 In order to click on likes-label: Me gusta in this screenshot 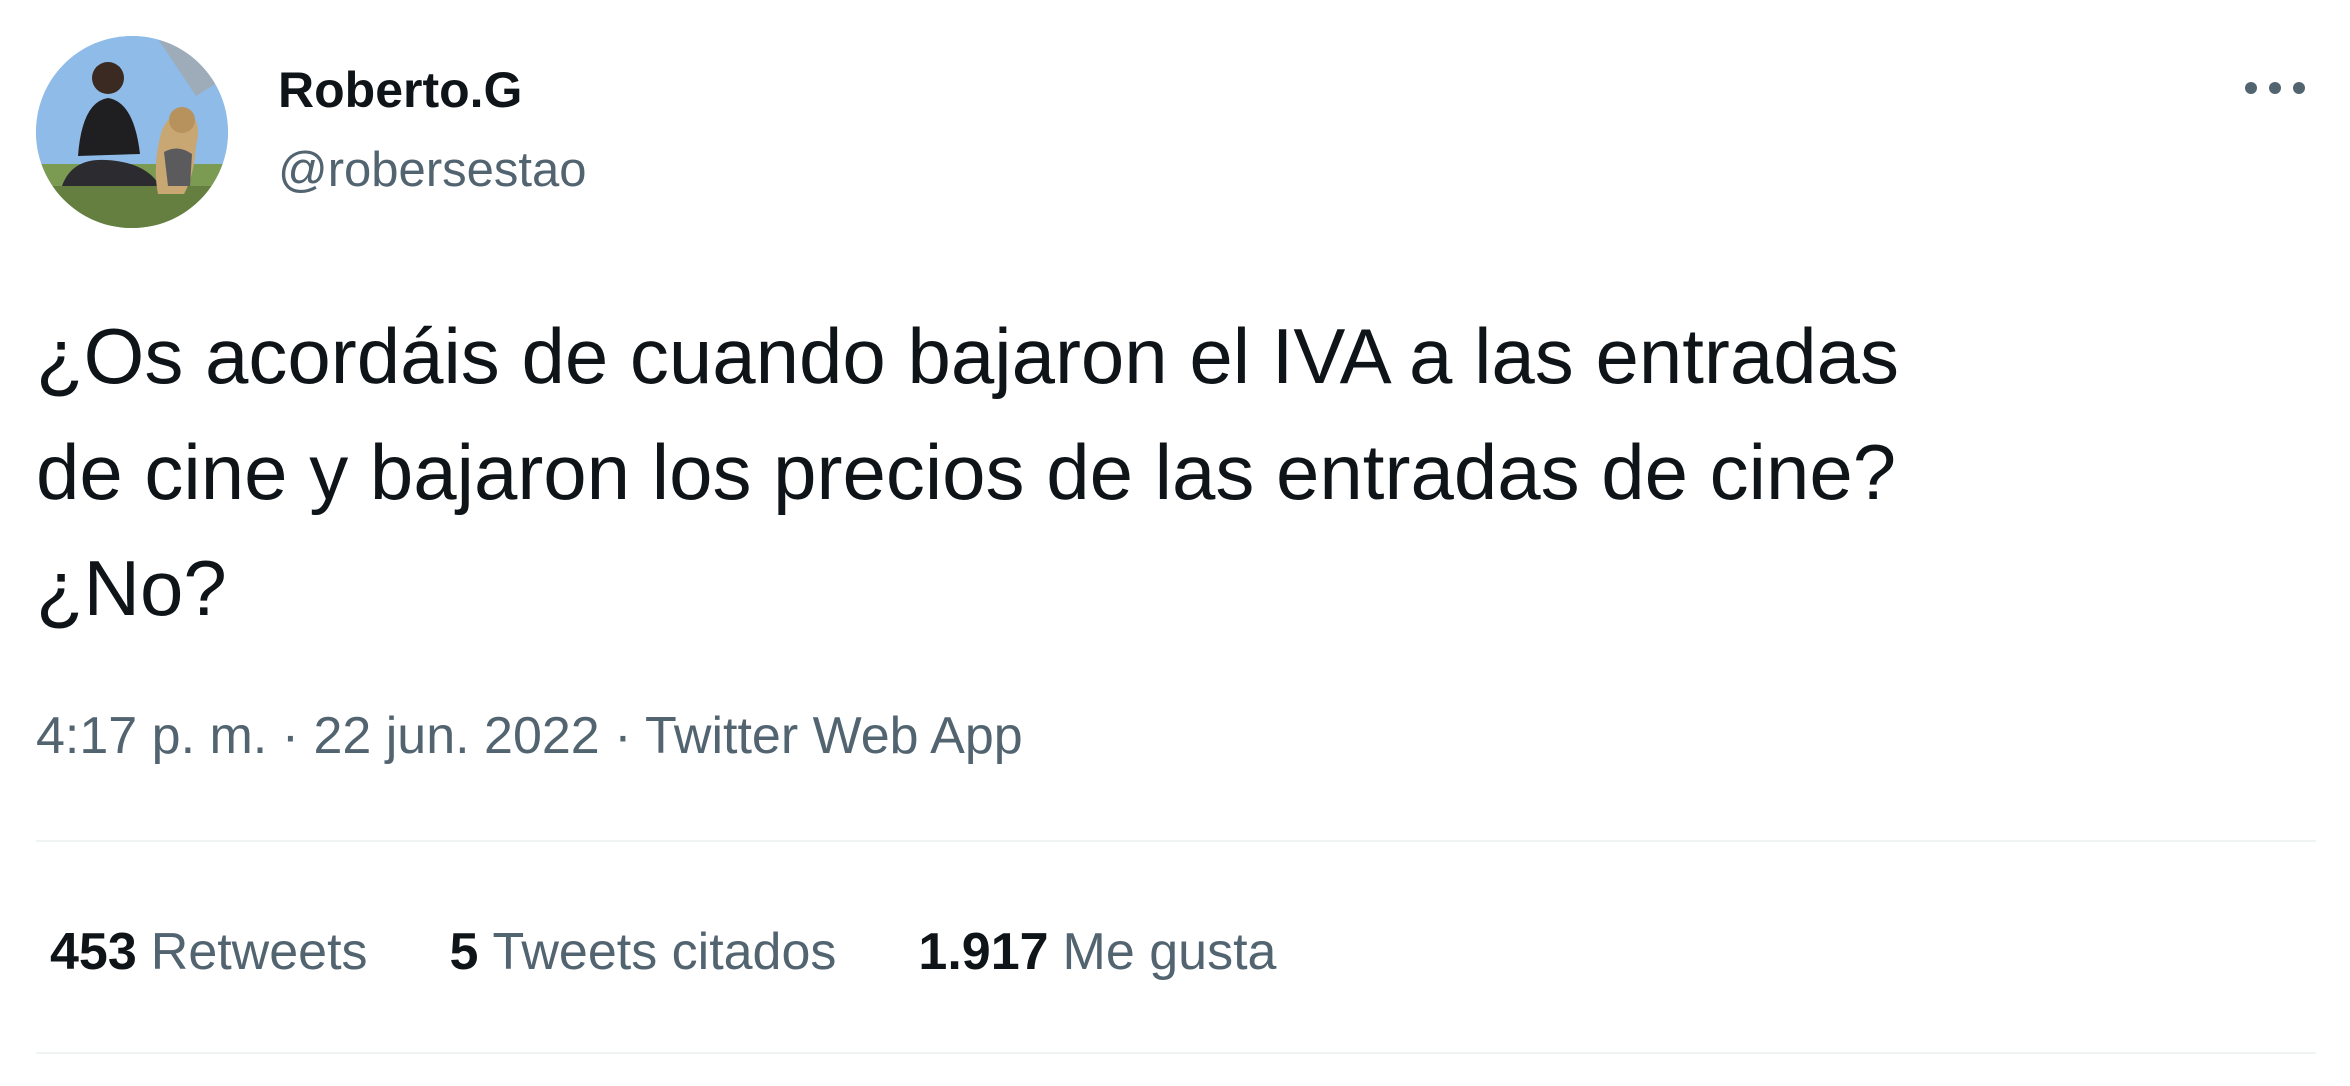, I will do `click(1169, 952)`.